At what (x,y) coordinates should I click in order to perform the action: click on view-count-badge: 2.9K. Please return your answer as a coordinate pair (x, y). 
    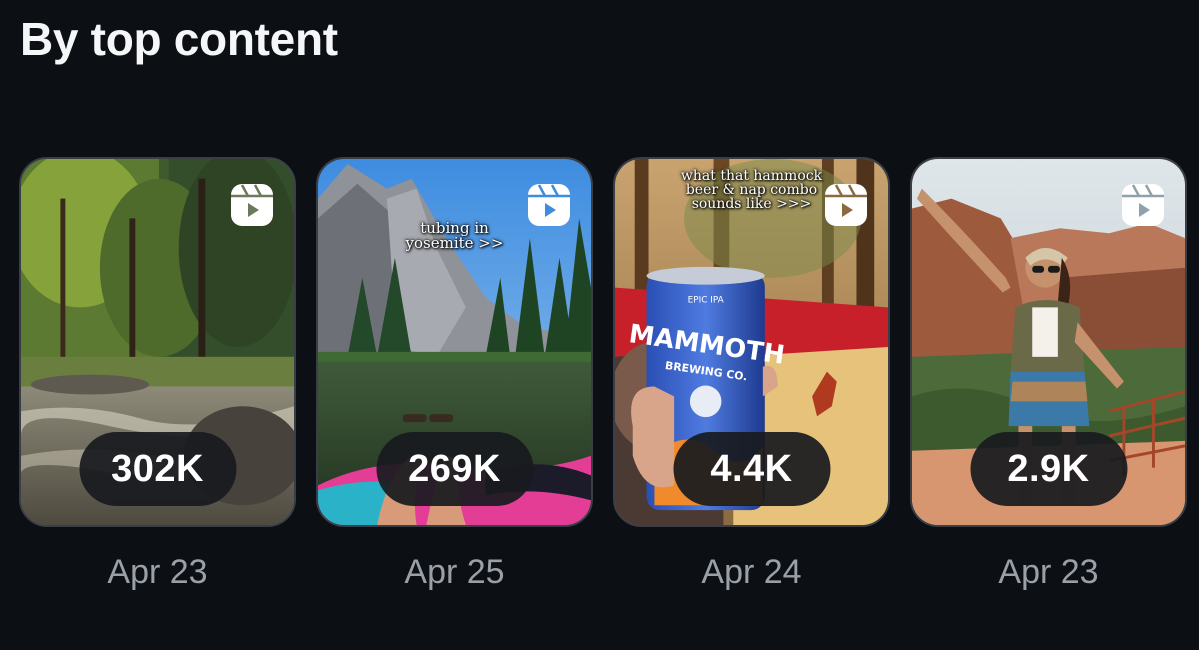
    Looking at the image, I should click on (1048, 469).